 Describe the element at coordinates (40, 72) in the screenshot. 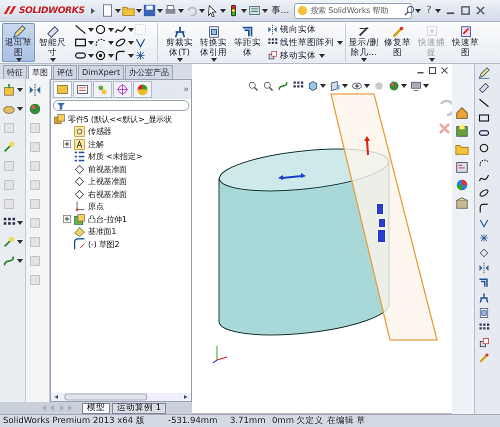

I see `command-tab: 草图` at that location.